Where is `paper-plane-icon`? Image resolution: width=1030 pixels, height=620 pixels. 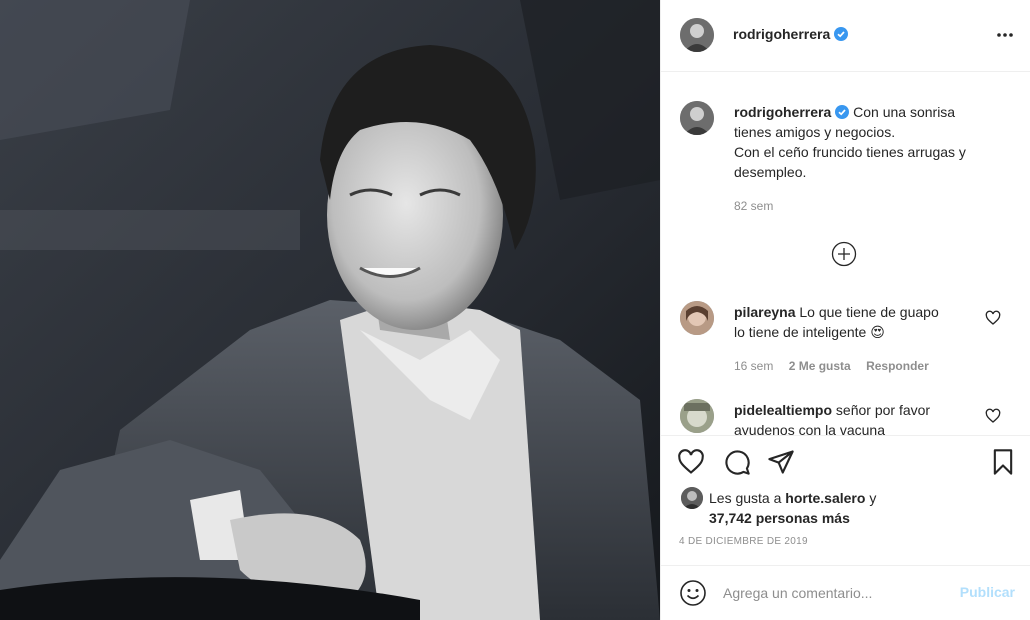 paper-plane-icon is located at coordinates (781, 462).